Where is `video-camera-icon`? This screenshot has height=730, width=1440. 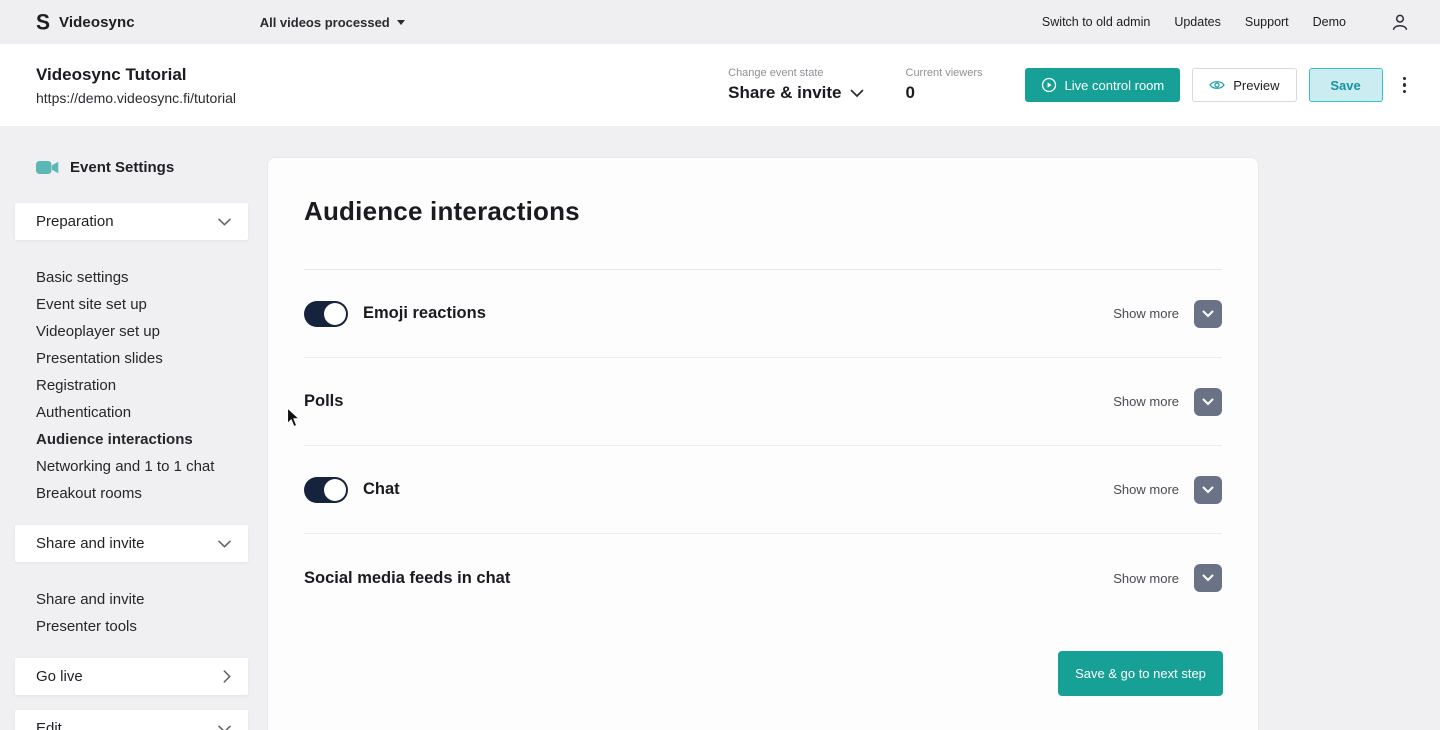 video-camera-icon is located at coordinates (47, 167).